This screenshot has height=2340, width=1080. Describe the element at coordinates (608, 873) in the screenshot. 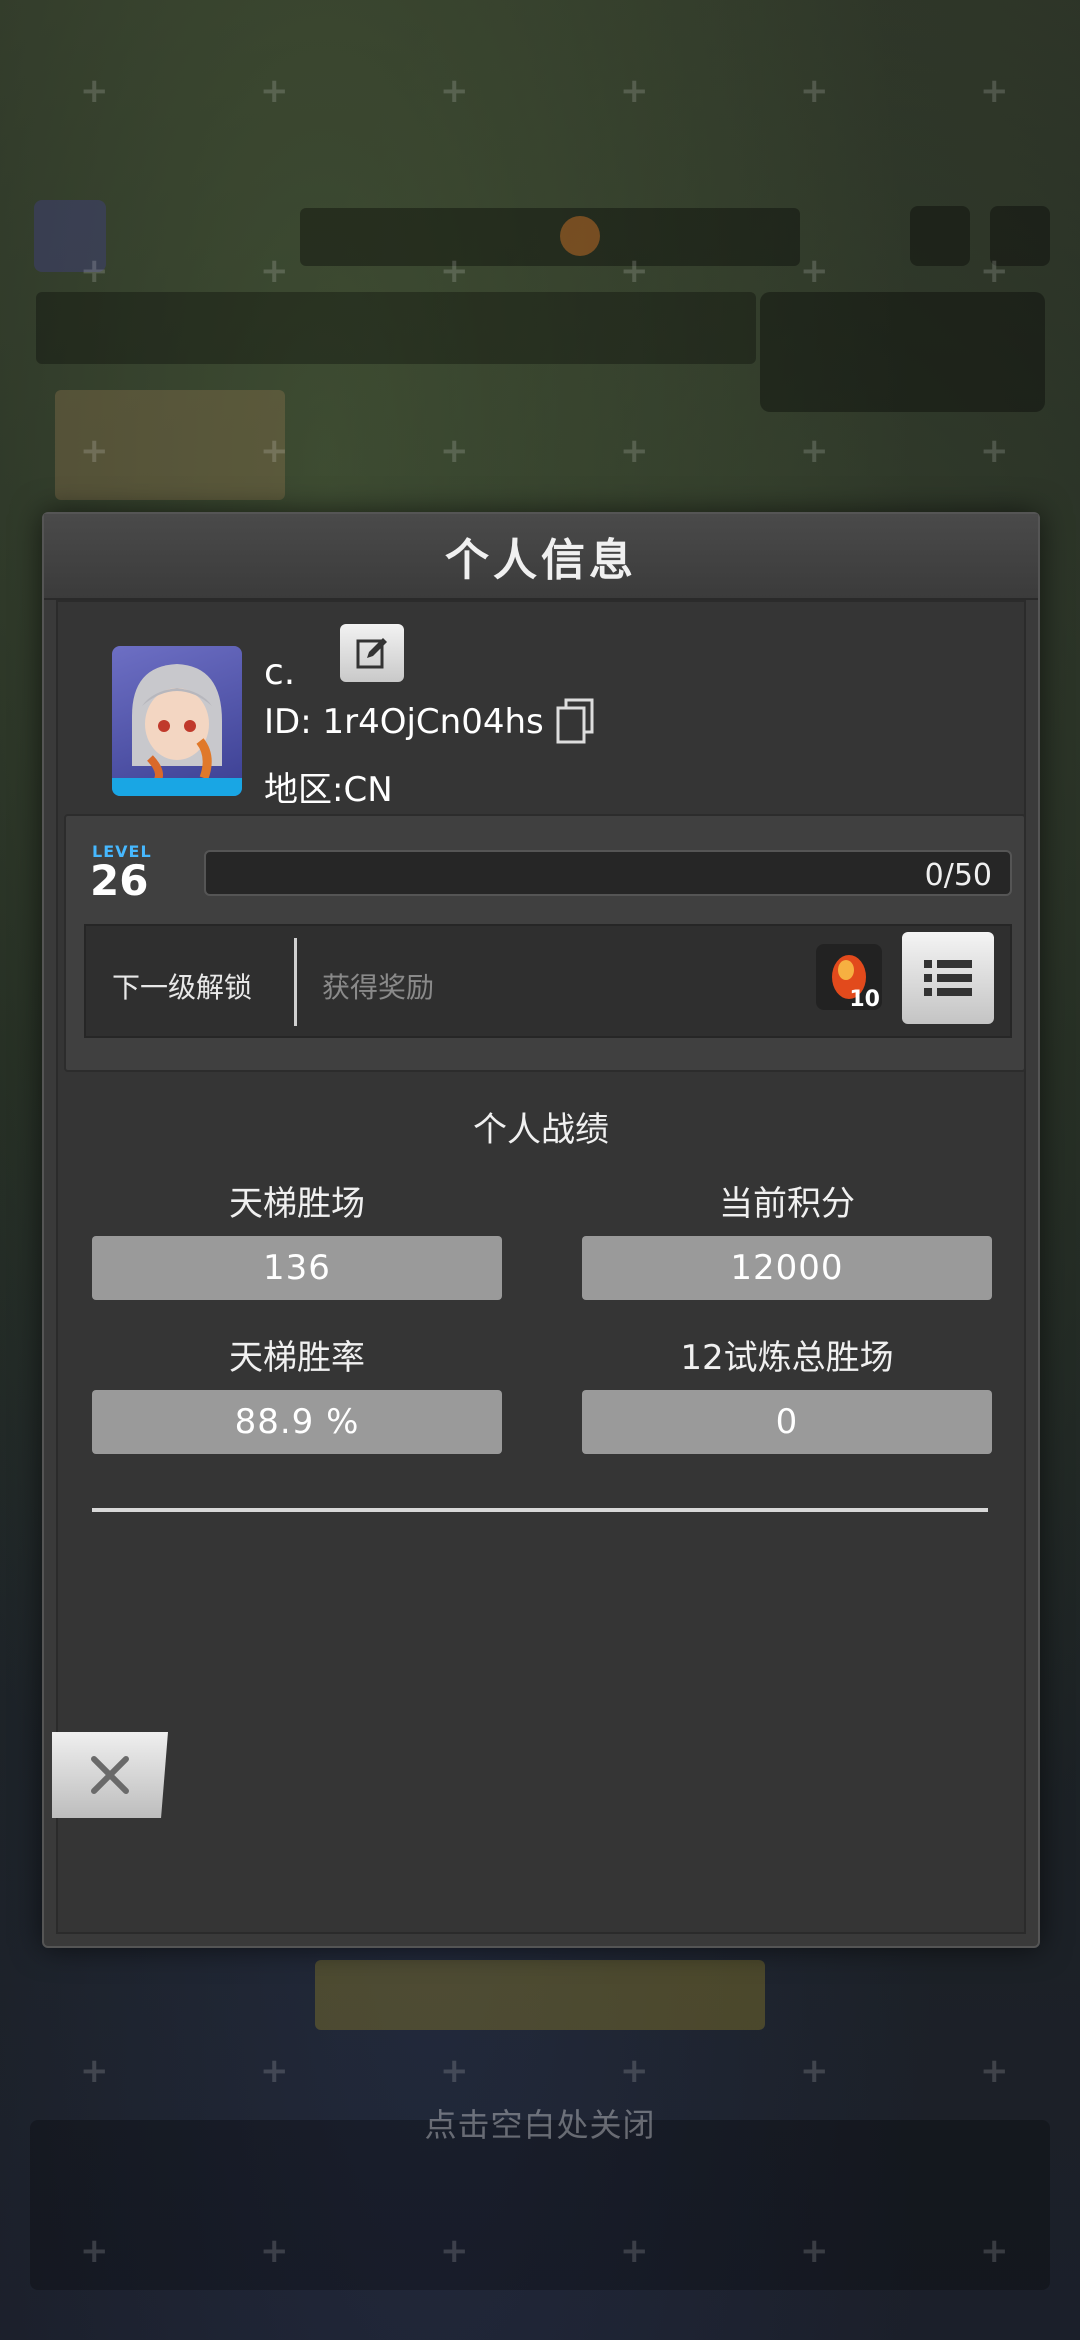

I see `xp-progress-bar: 0/50` at that location.